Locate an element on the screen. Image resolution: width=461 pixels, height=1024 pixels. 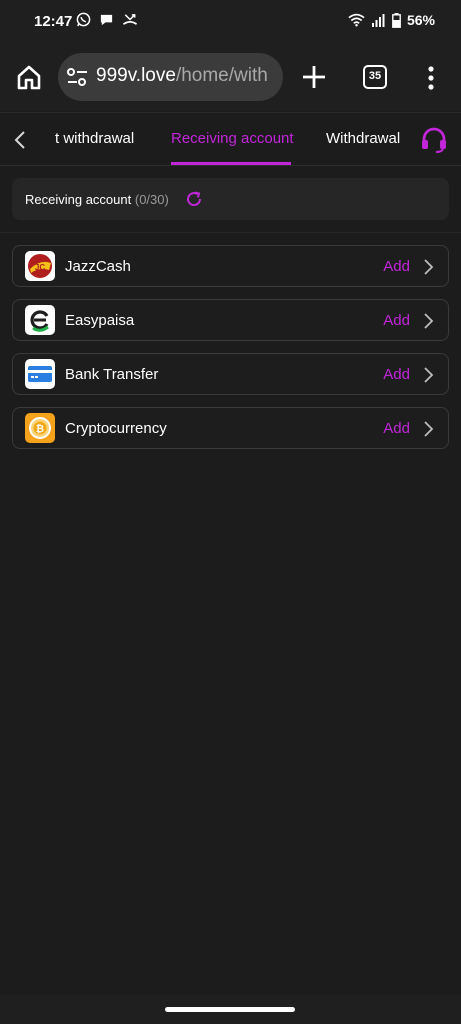
chat-bubble-icon is located at coordinates (106, 20).